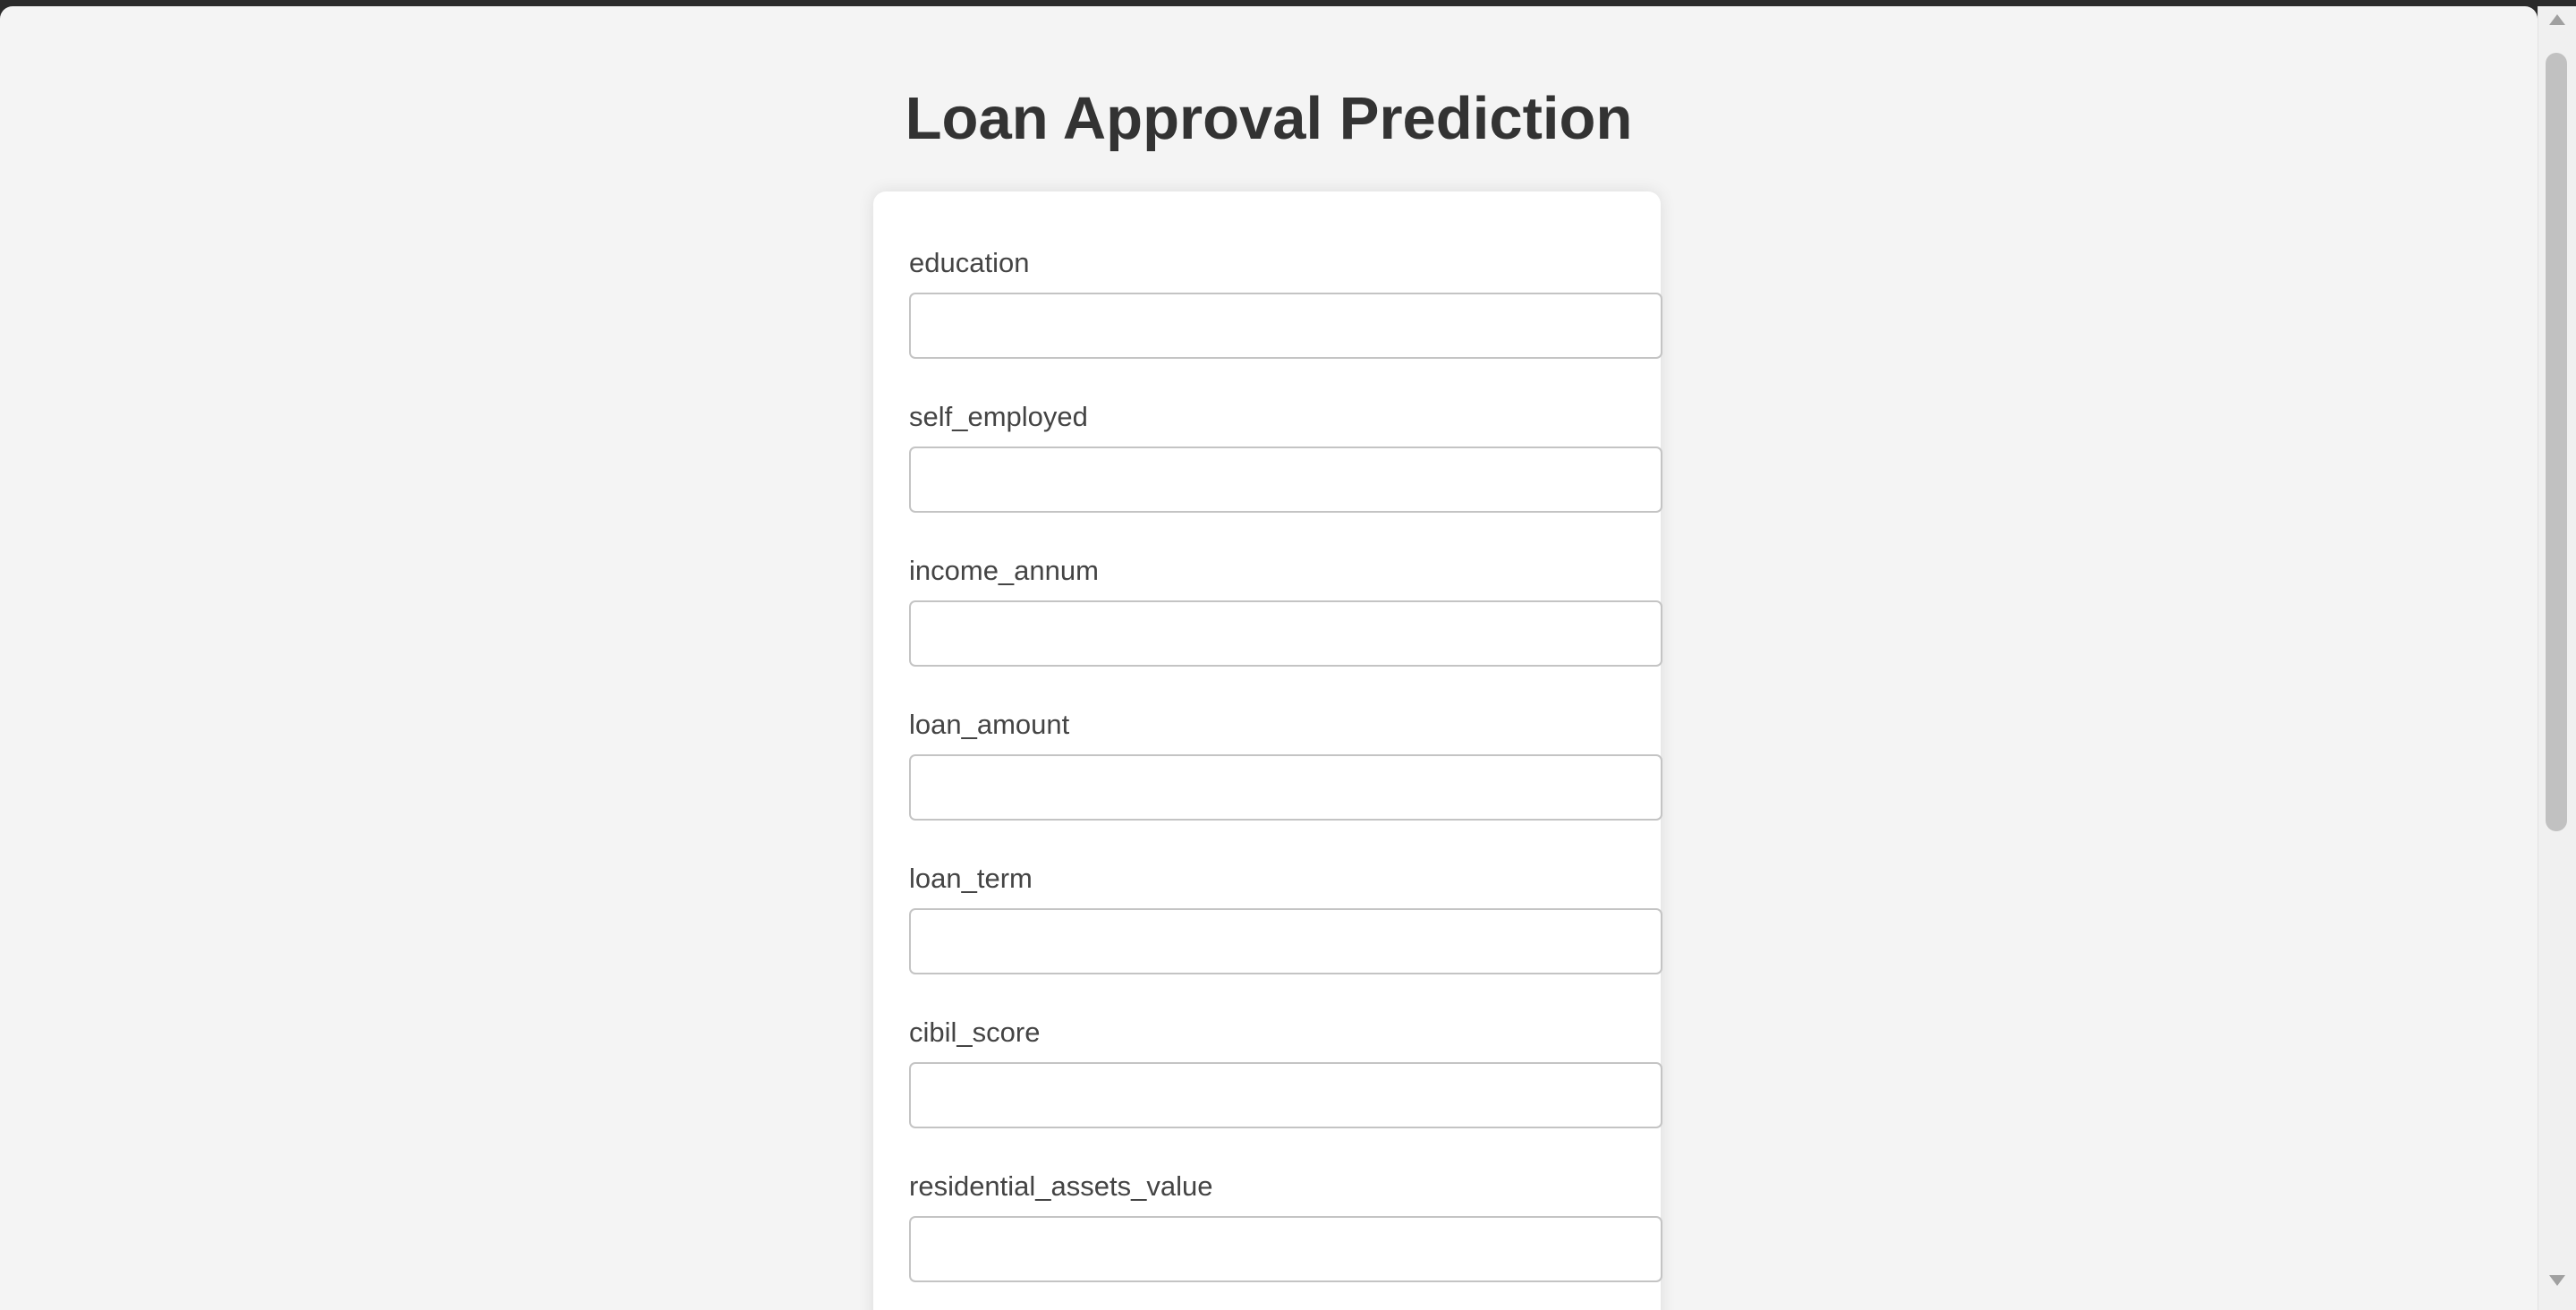 Image resolution: width=2576 pixels, height=1310 pixels. I want to click on field-education: education, so click(1285, 302).